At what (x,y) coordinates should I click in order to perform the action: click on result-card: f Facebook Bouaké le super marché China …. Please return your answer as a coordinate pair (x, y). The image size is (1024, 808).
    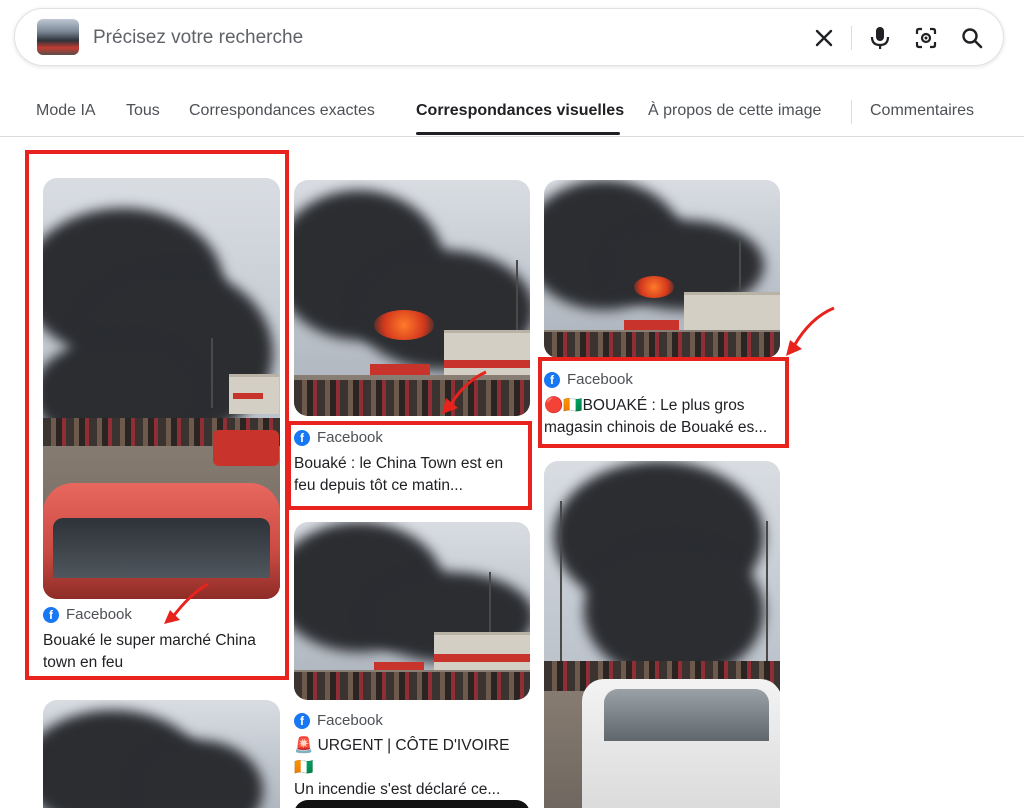
    Looking at the image, I should click on (161, 425).